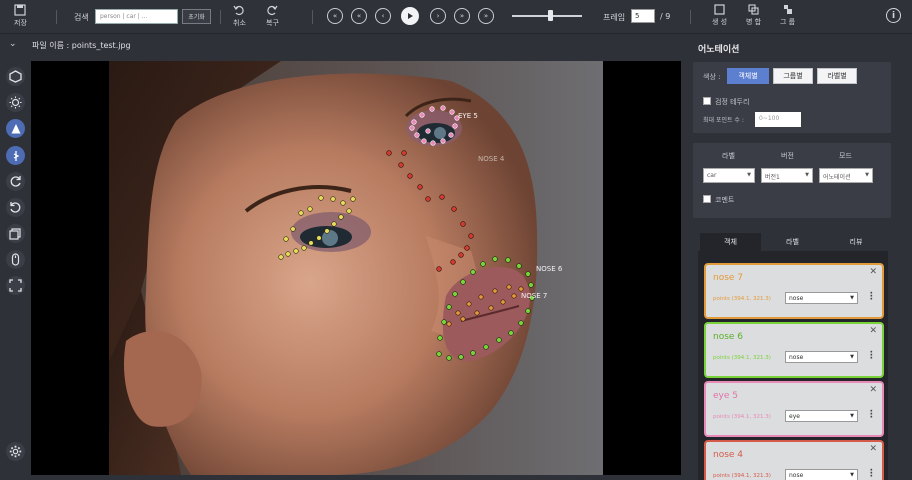 The width and height of the screenshot is (912, 480). I want to click on object-card: eye 5 ✕ points (394.1, 321.3) eye ▼ · · ·, so click(794, 409).